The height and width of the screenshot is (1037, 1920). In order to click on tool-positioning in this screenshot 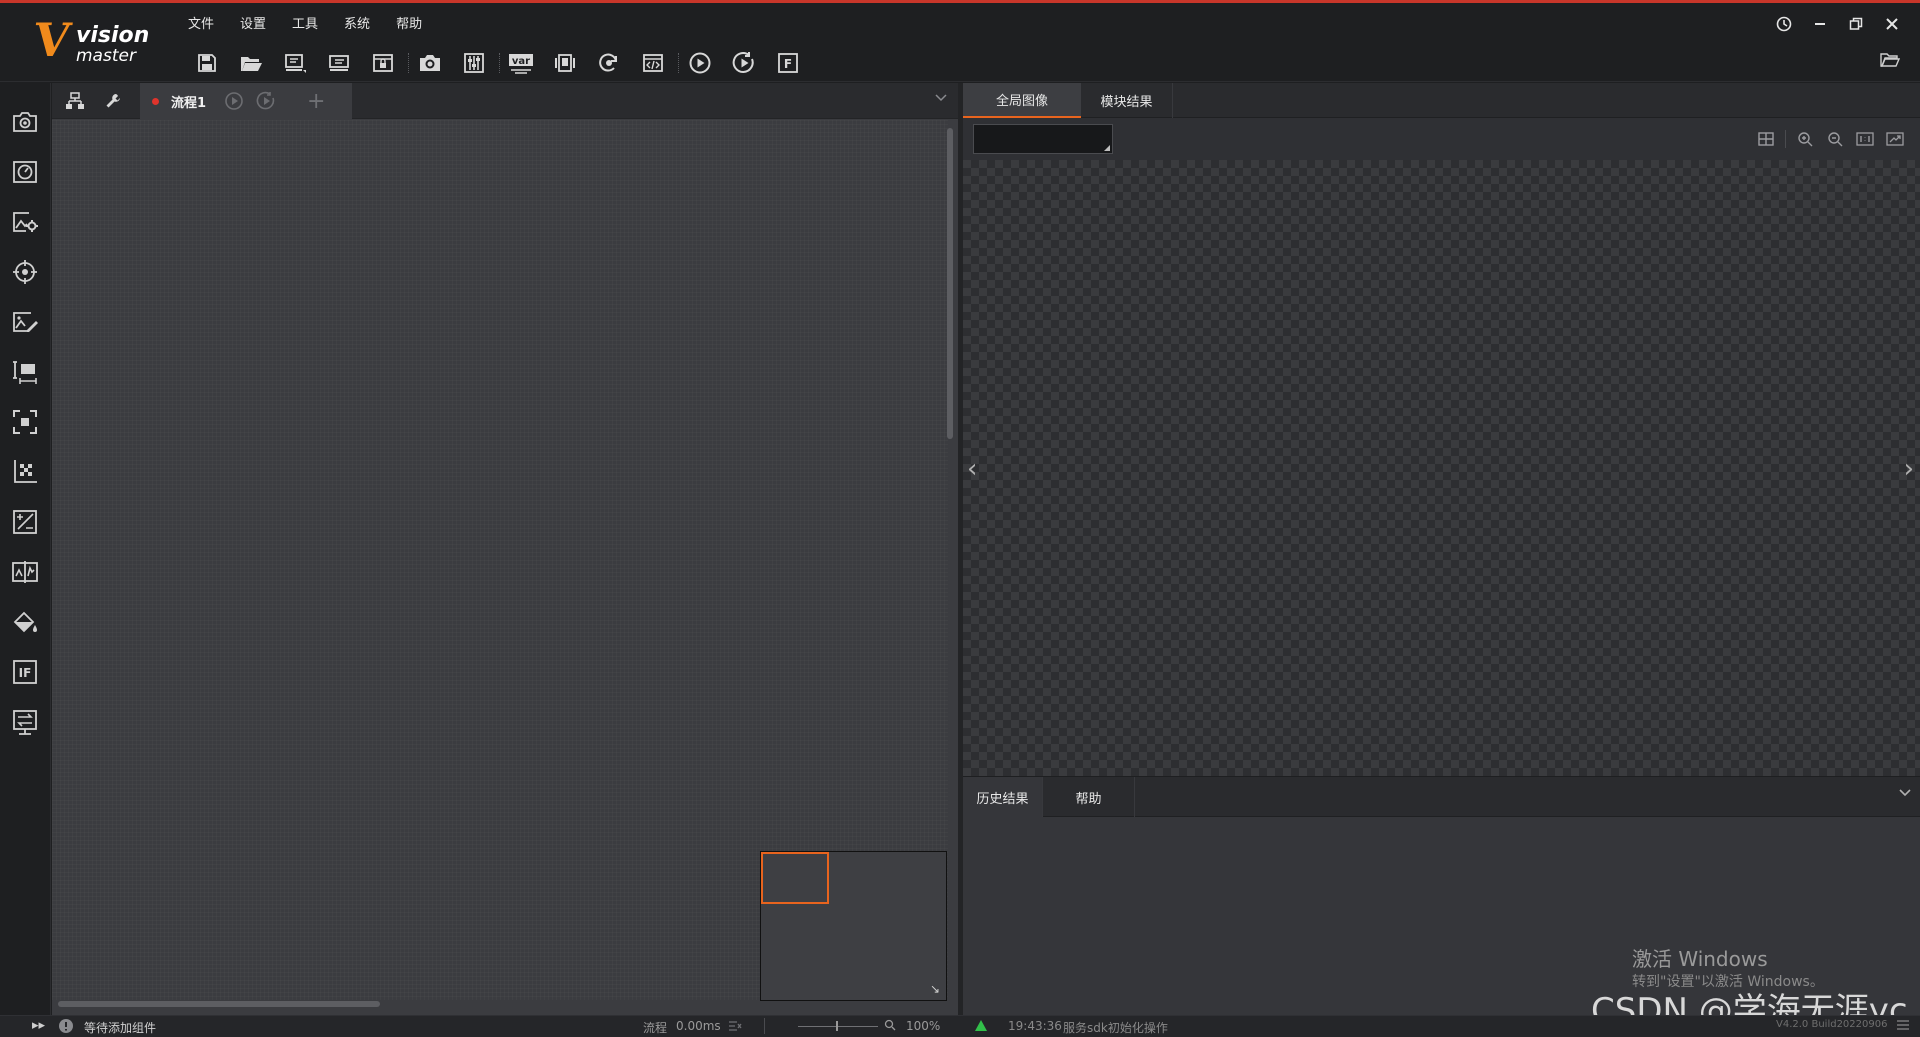, I will do `click(25, 272)`.